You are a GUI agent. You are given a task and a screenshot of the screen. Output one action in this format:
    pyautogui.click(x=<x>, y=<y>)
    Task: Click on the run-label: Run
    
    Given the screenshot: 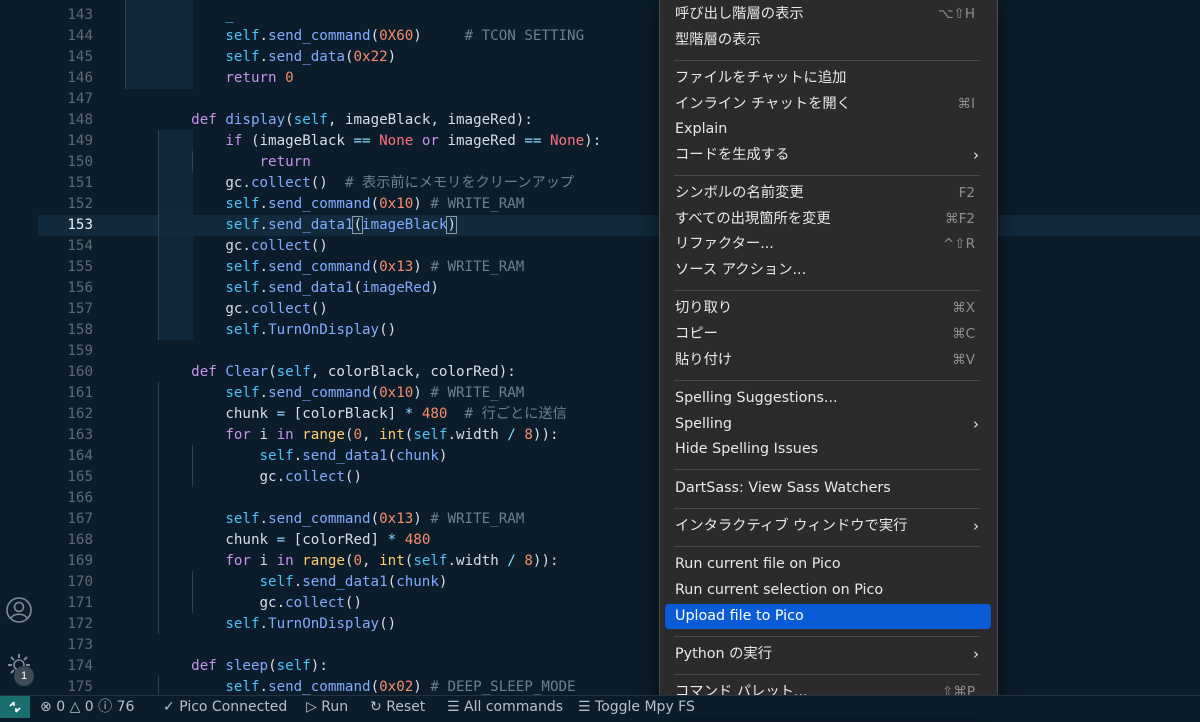 What is the action you would take?
    pyautogui.click(x=335, y=707)
    